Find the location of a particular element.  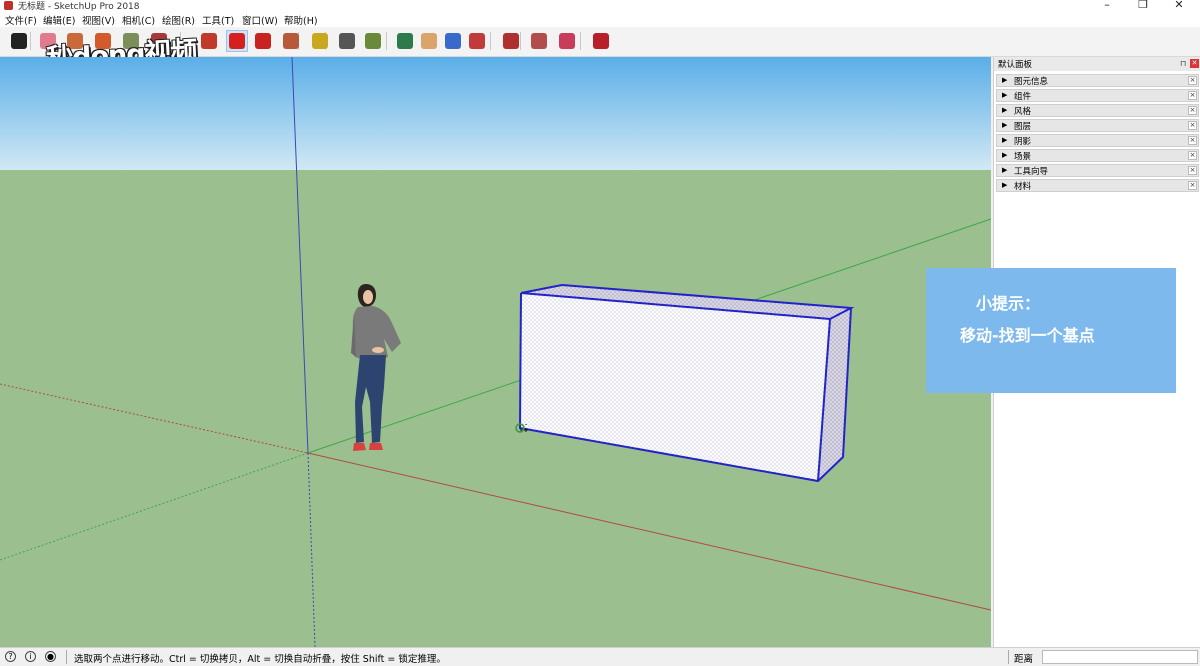

panel-header: 默认面板 ⊓ ✕ is located at coordinates (1097, 64).